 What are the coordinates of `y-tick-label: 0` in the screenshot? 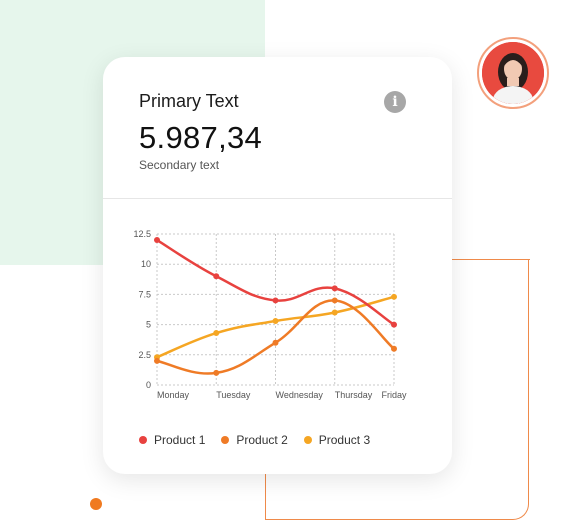 It's located at (148, 385).